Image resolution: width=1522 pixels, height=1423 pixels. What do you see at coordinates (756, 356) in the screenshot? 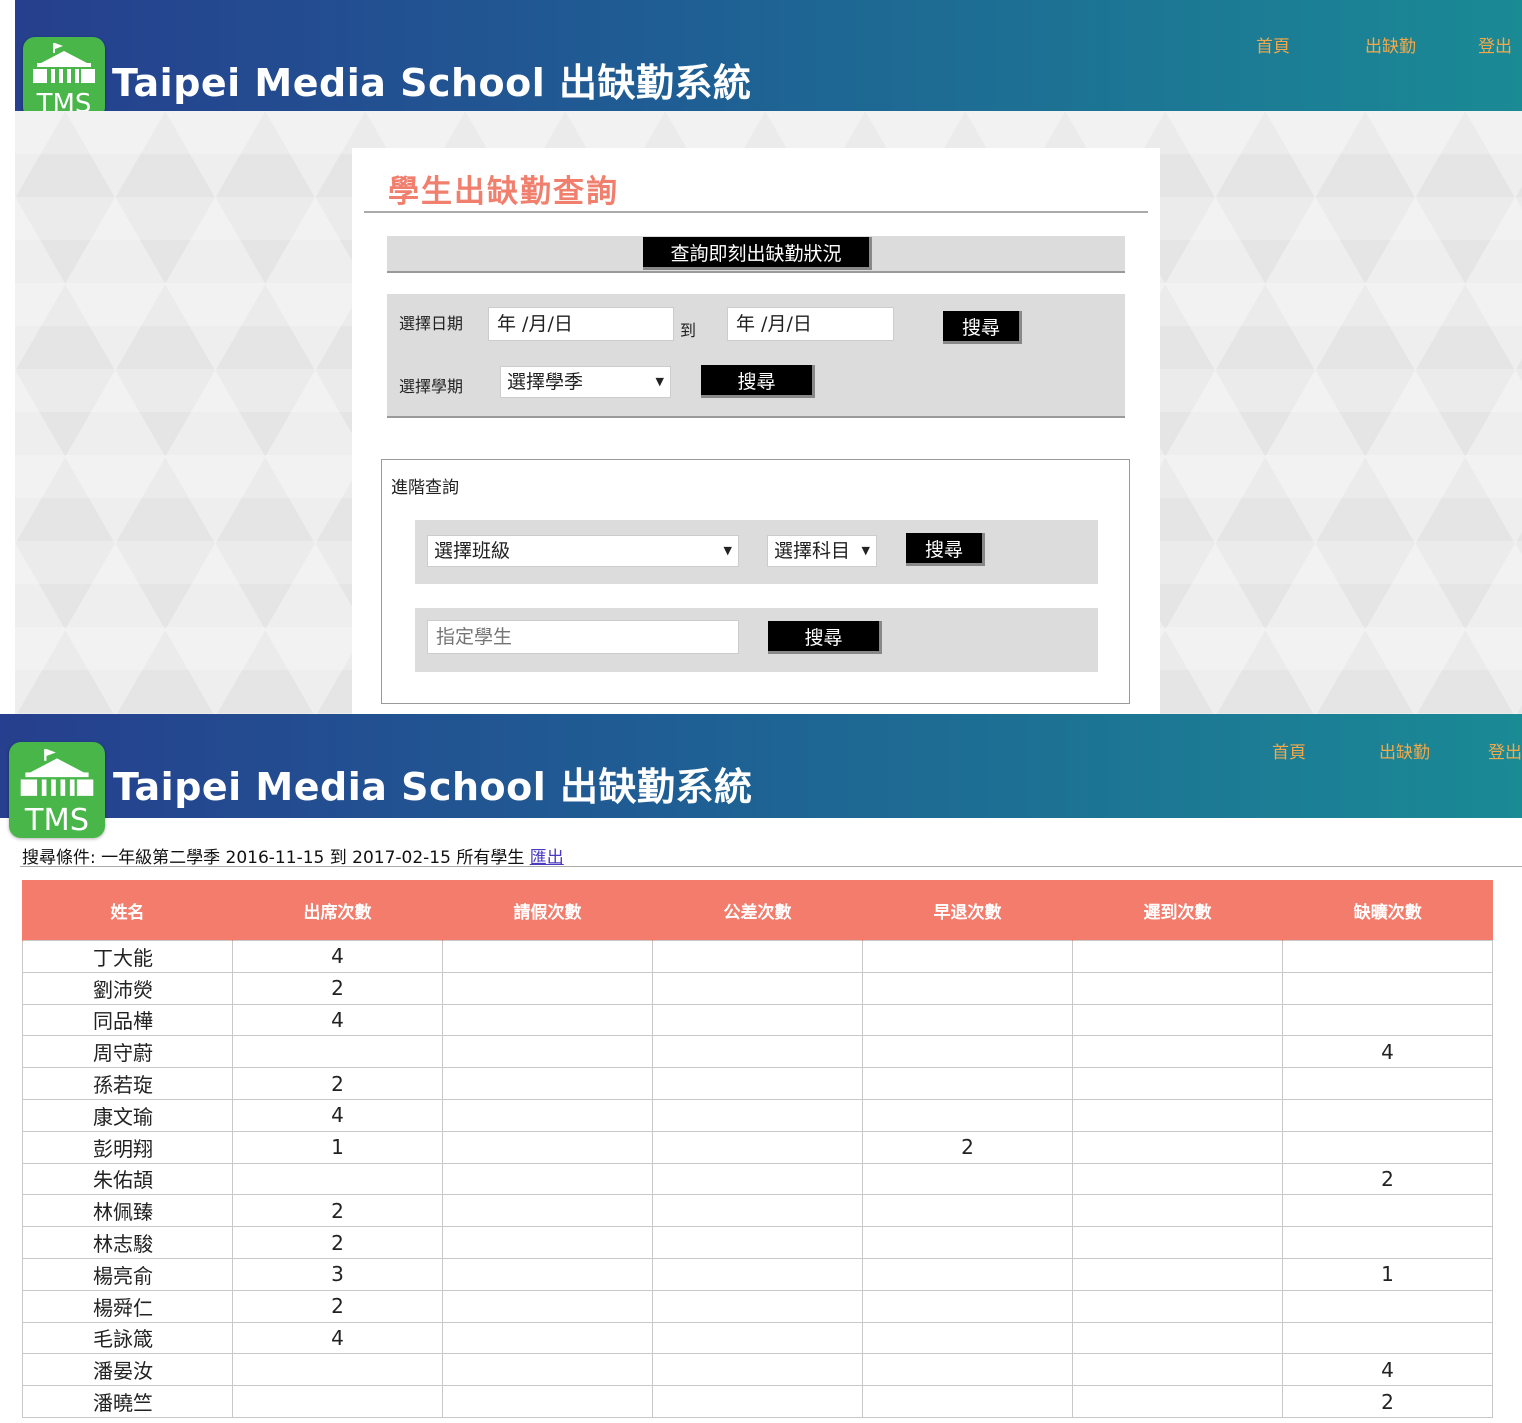
I see `date-term-search-box: 選擇日期 年 /月/日 到 年 /月/日 搜尋 選擇學期 選擇學季 ▼ 搜尋` at bounding box center [756, 356].